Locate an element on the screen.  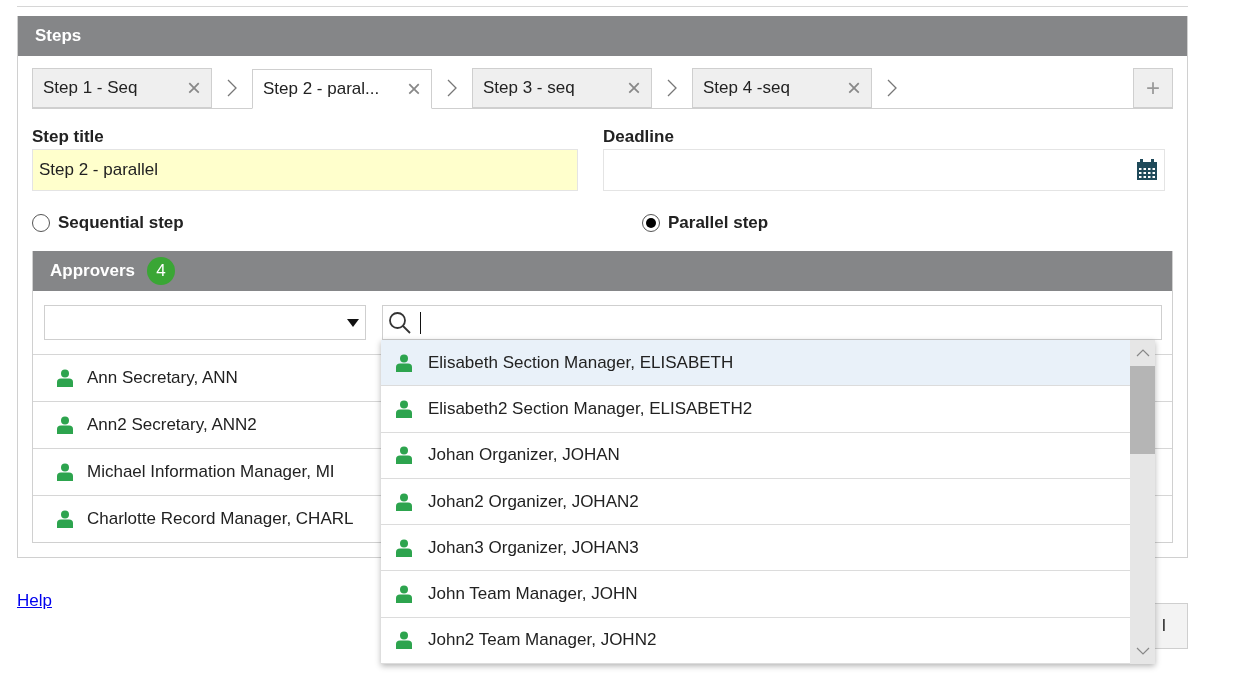
step-title-input: Step 2 - parallel is located at coordinates (305, 170).